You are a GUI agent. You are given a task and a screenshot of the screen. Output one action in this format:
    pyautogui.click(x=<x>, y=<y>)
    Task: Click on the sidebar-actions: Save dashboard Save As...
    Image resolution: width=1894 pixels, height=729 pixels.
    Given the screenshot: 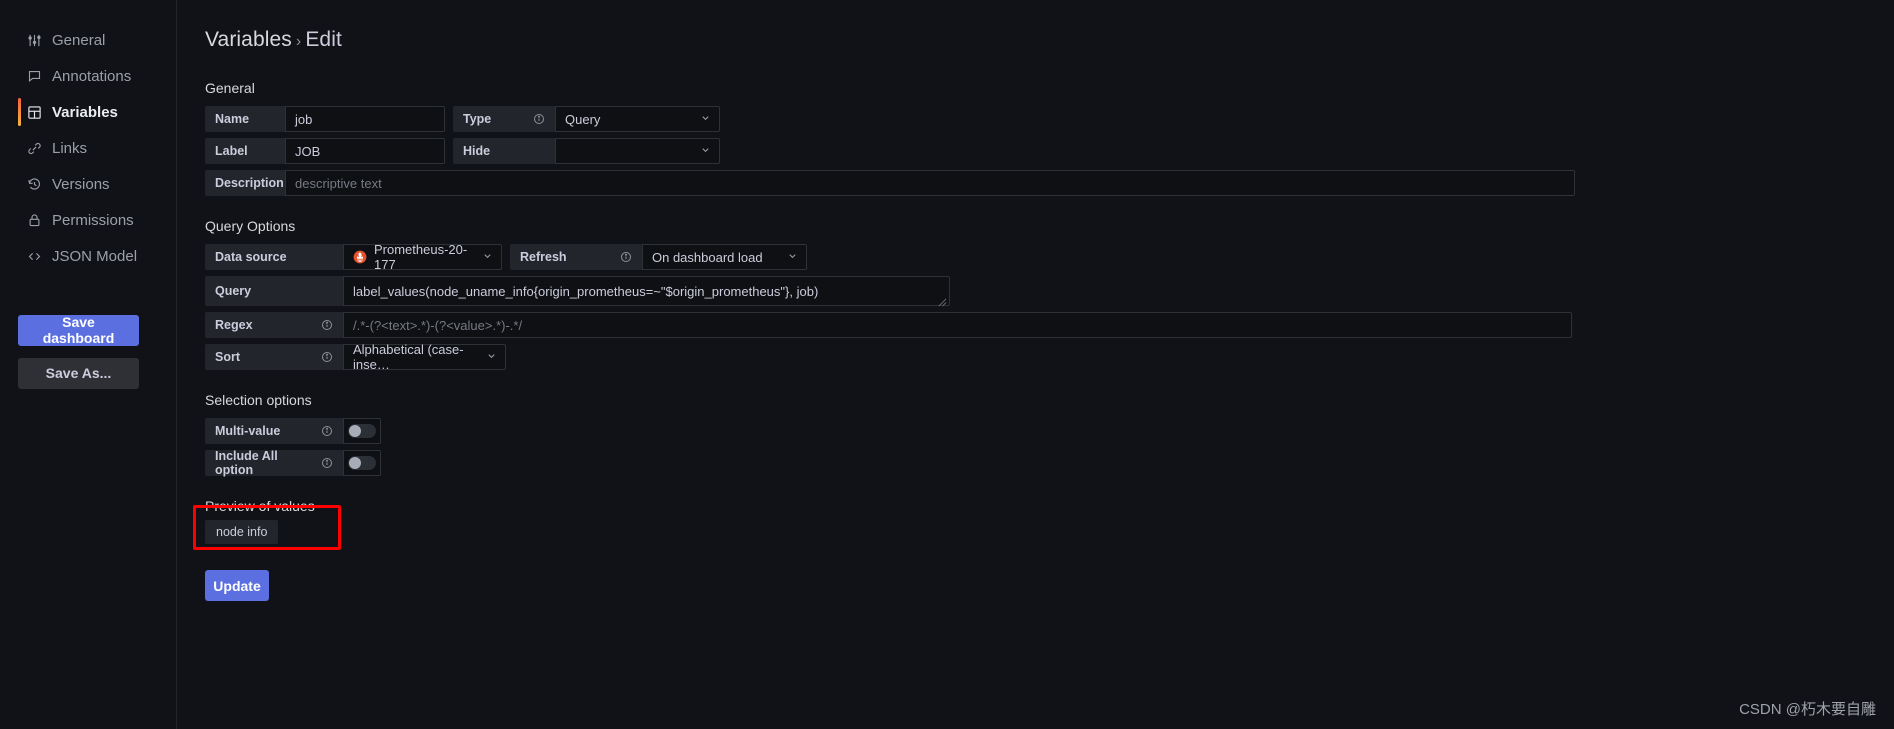 What is the action you would take?
    pyautogui.click(x=88, y=351)
    